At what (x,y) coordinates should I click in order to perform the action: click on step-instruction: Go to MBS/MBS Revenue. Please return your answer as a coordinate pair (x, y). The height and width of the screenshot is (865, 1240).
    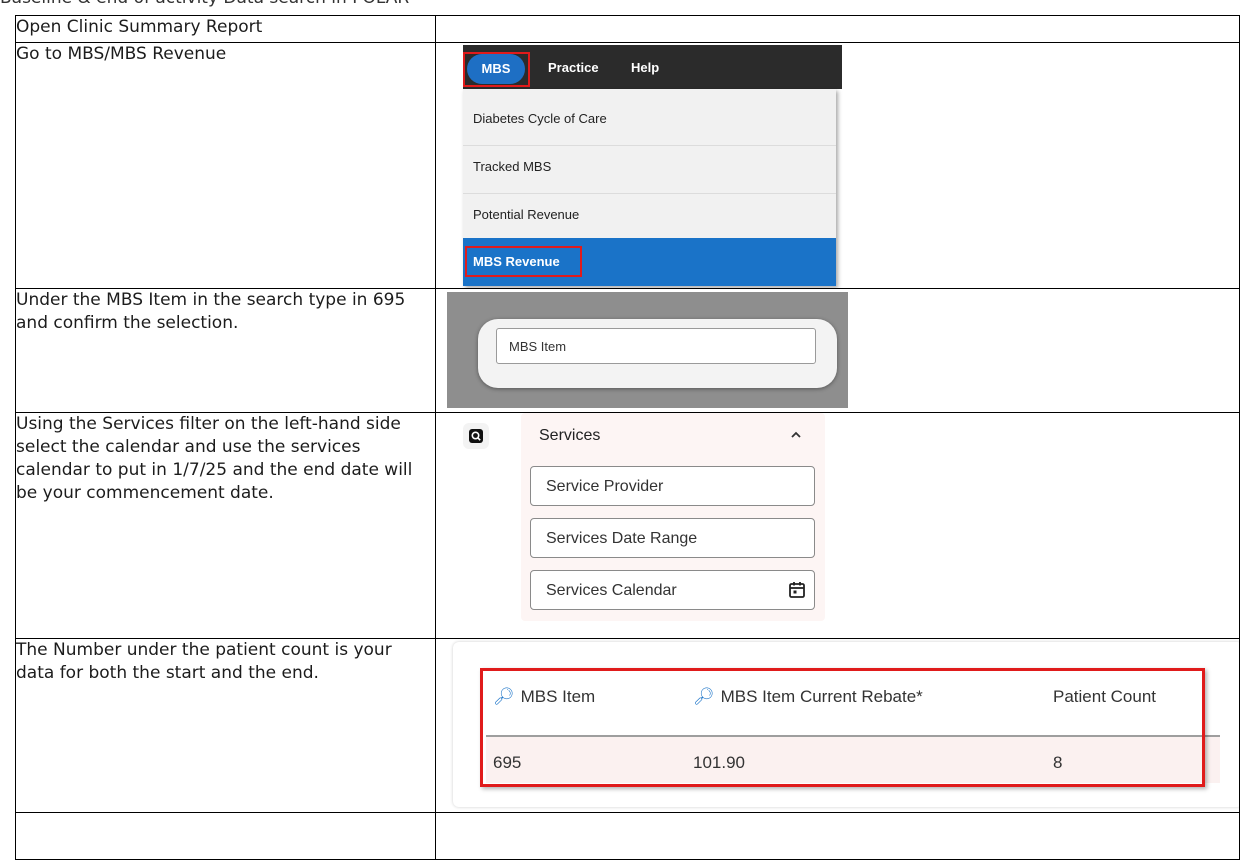
    Looking at the image, I should click on (225, 165).